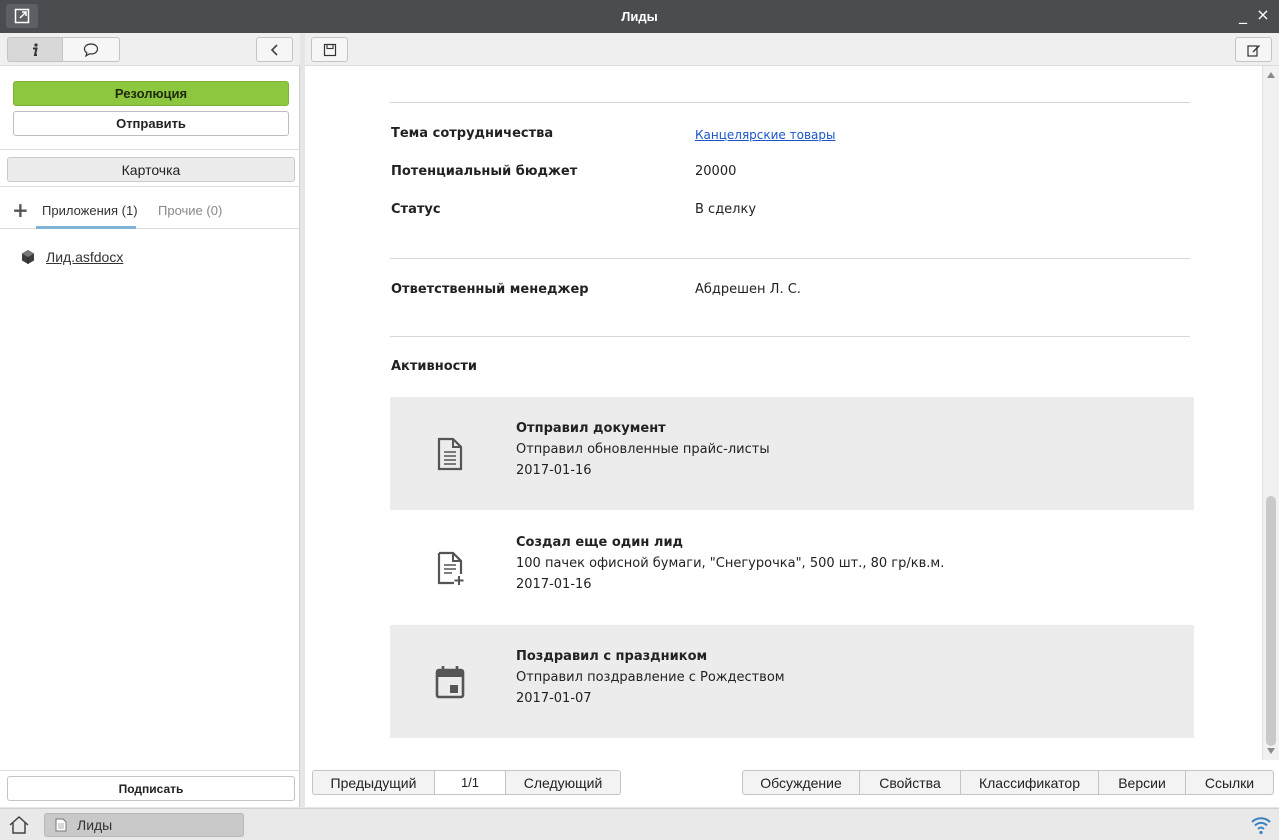 This screenshot has width=1279, height=840. What do you see at coordinates (86, 227) in the screenshot?
I see `active-tab-indicator` at bounding box center [86, 227].